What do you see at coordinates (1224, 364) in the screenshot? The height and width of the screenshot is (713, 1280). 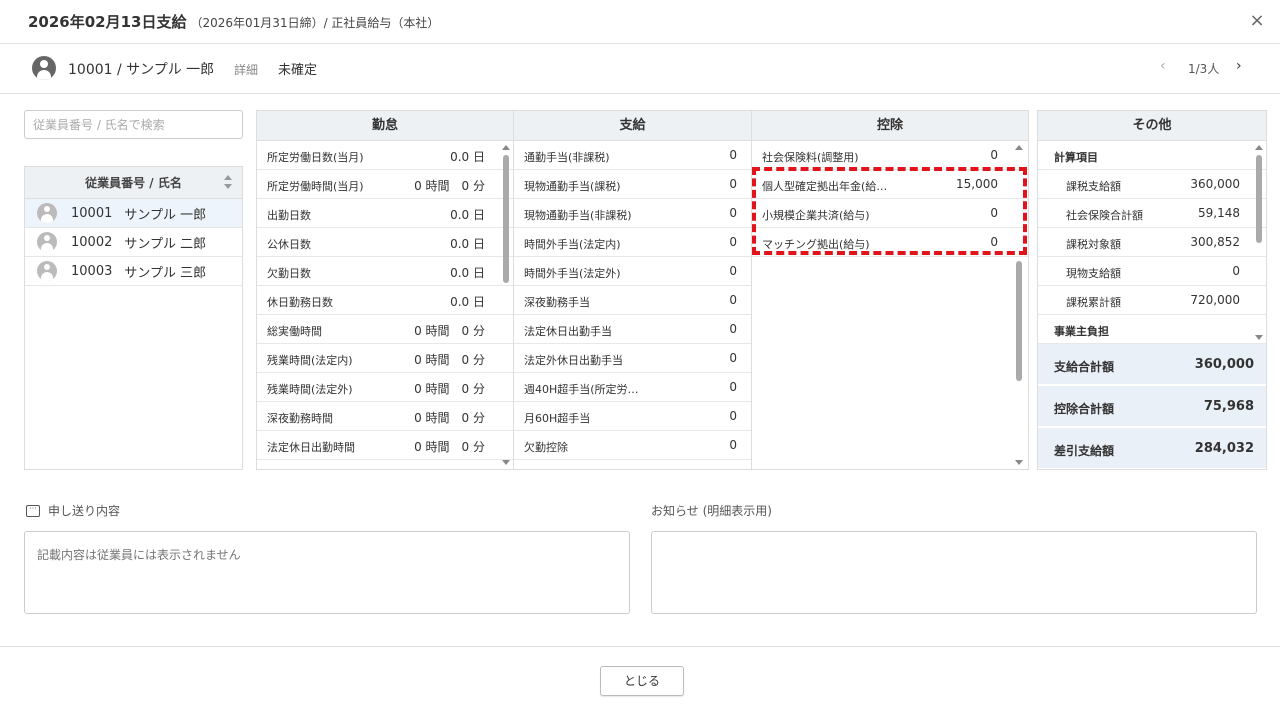 I see `total-value: 360,000` at bounding box center [1224, 364].